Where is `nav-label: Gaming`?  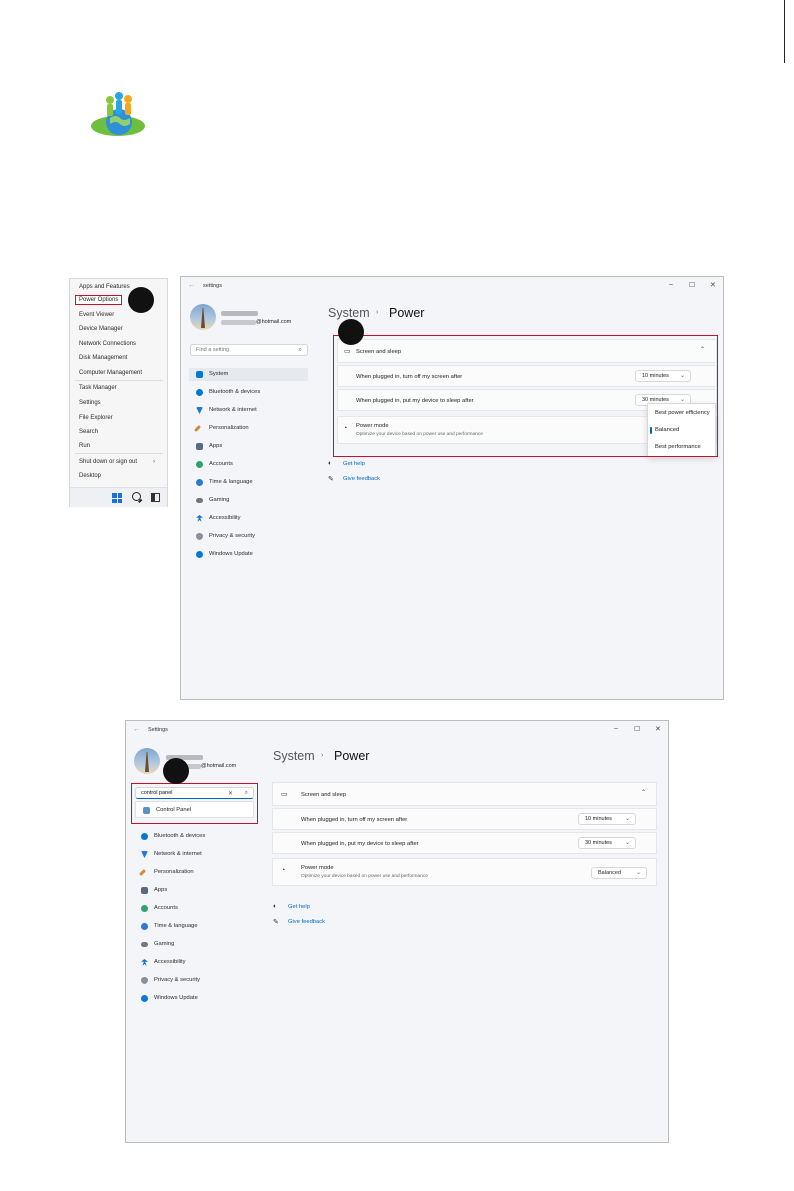 nav-label: Gaming is located at coordinates (219, 500).